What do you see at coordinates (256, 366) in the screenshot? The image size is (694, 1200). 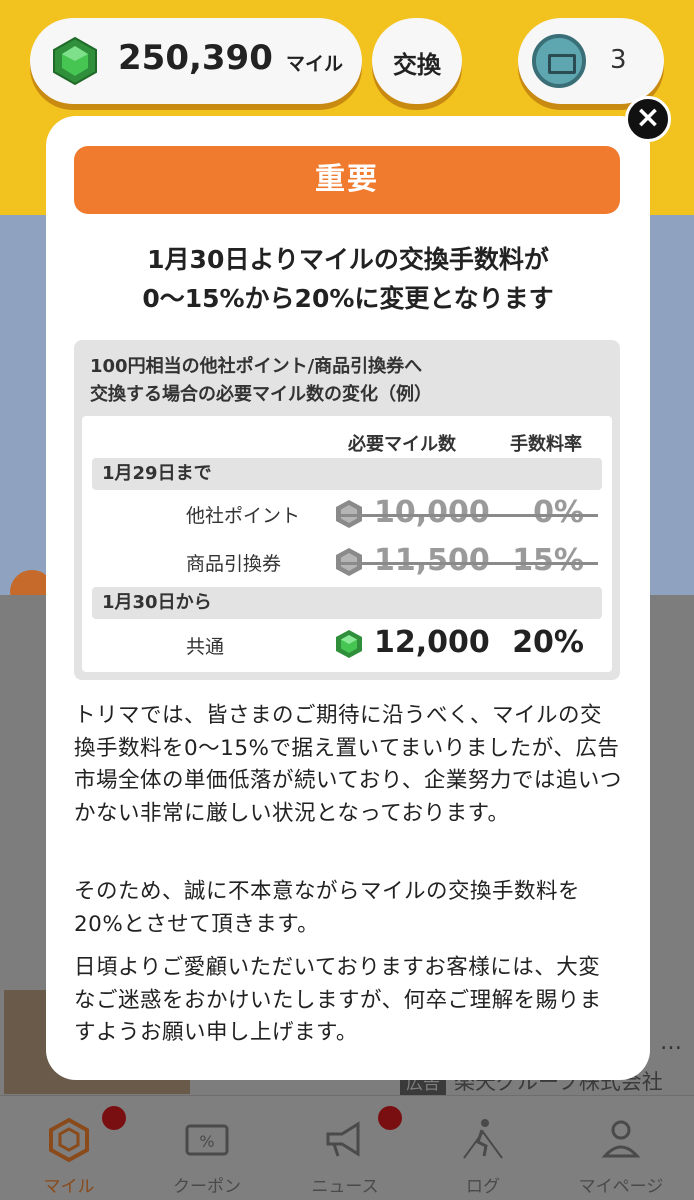 I see `table-caption-line-1: 100円相当の他社ポイント/商品引換券へ` at bounding box center [256, 366].